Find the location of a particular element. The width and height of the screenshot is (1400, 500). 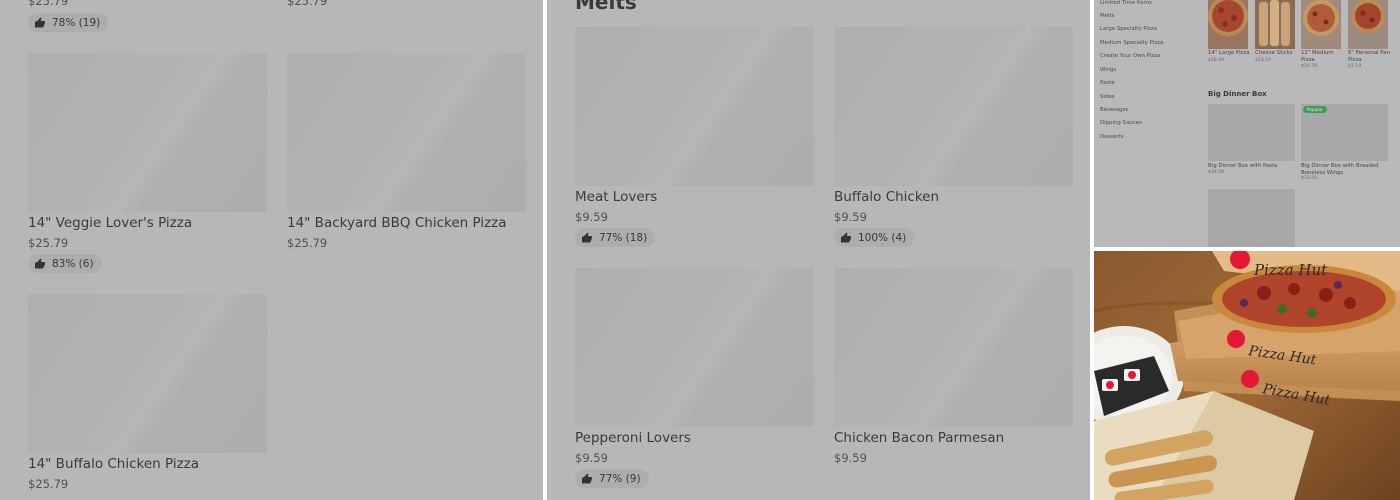

sidebar-item-pasta: Pasta is located at coordinates (1107, 83).